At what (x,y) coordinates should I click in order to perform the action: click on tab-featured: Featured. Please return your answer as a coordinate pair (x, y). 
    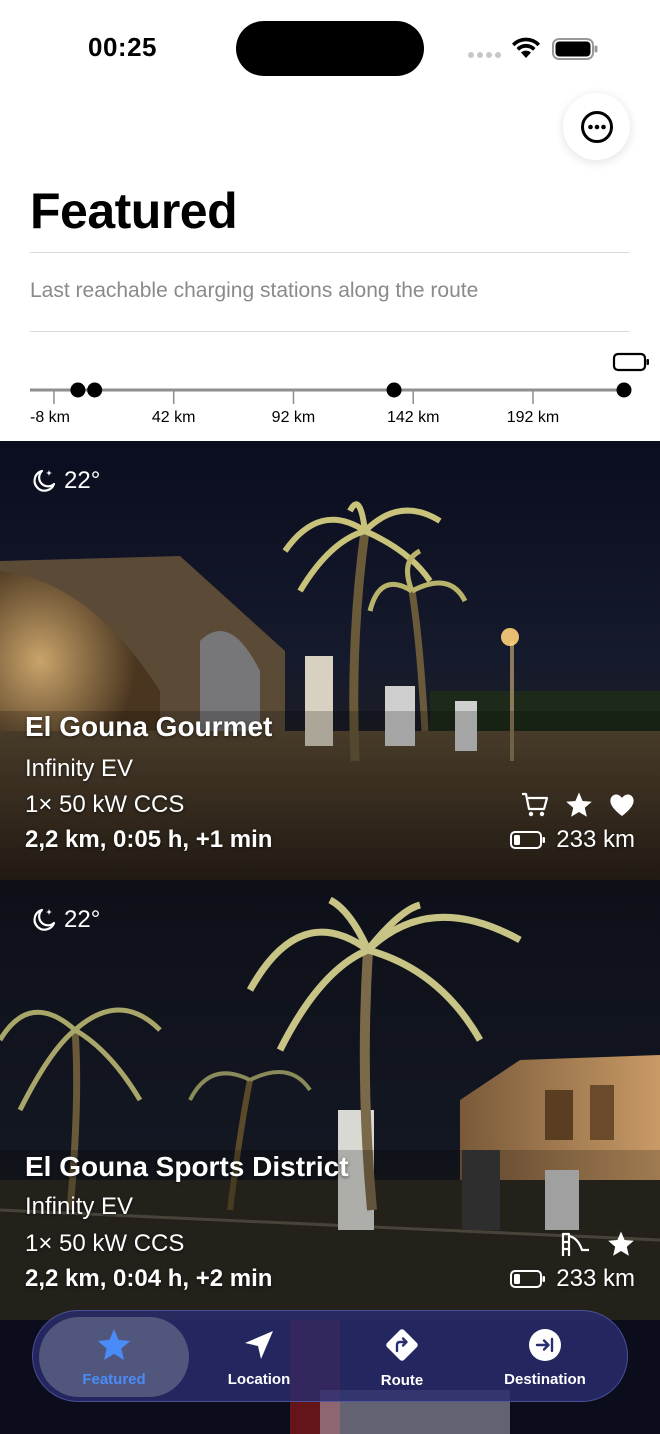
    Looking at the image, I should click on (114, 1357).